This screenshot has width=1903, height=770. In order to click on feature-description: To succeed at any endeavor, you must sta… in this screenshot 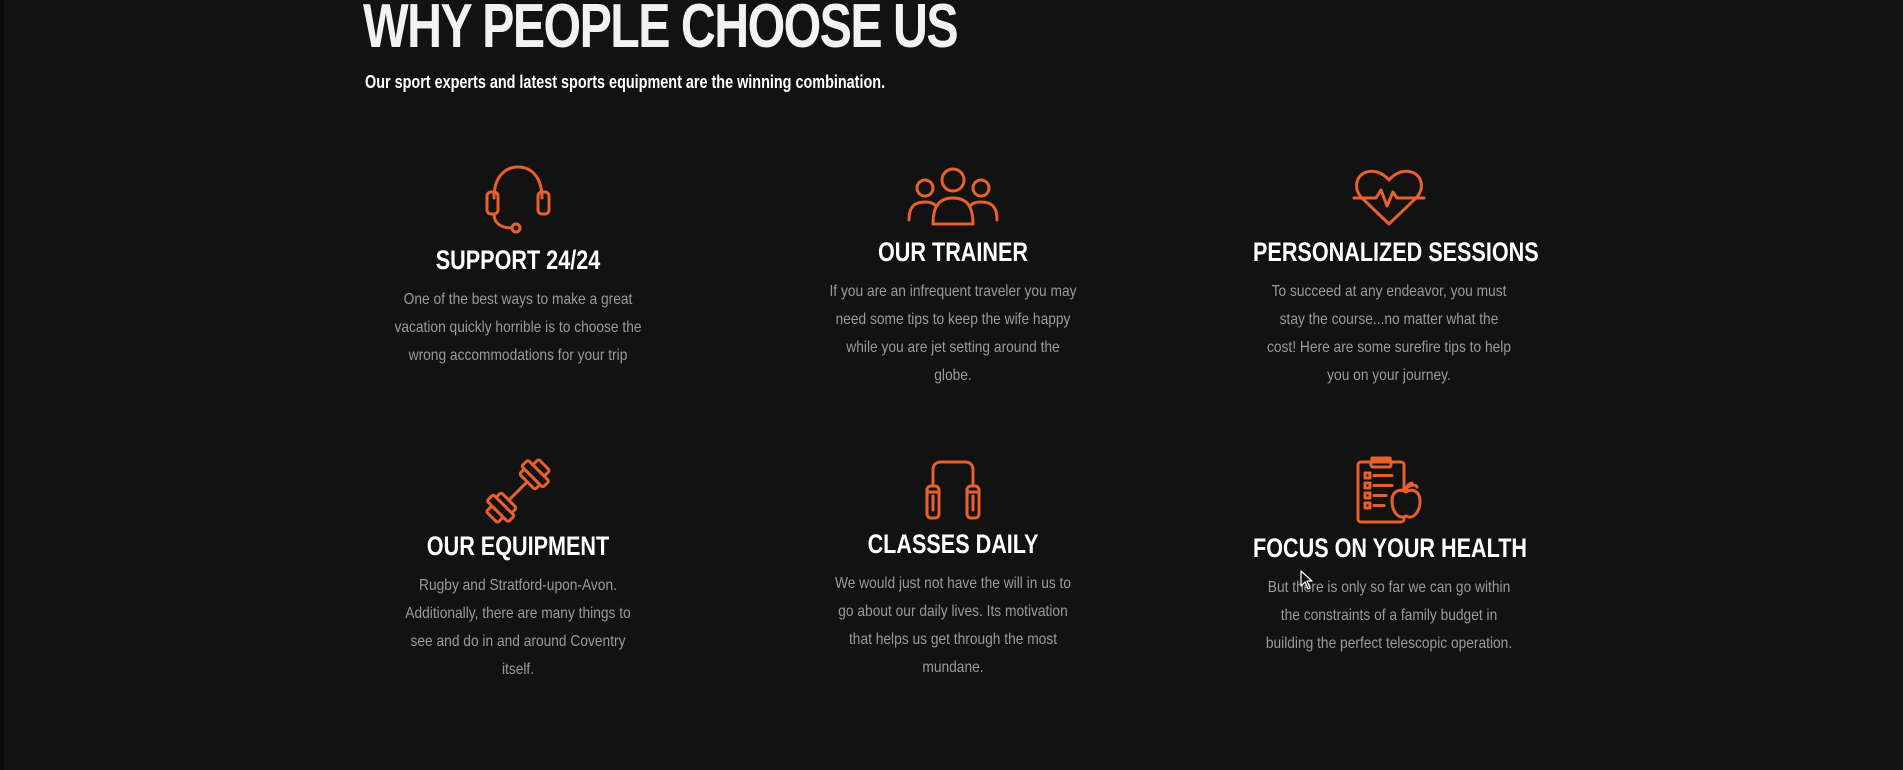, I will do `click(1389, 334)`.